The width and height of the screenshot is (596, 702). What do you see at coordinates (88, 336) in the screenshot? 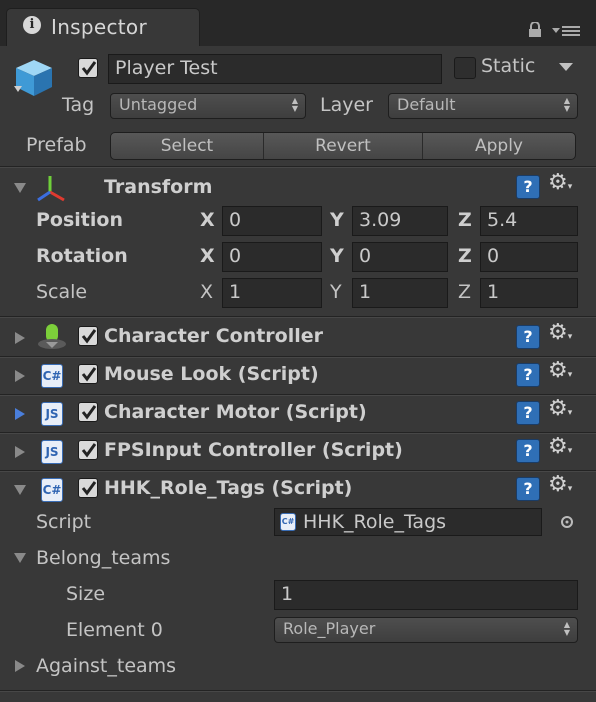
I see `character-controller-enabled-checkbox` at bounding box center [88, 336].